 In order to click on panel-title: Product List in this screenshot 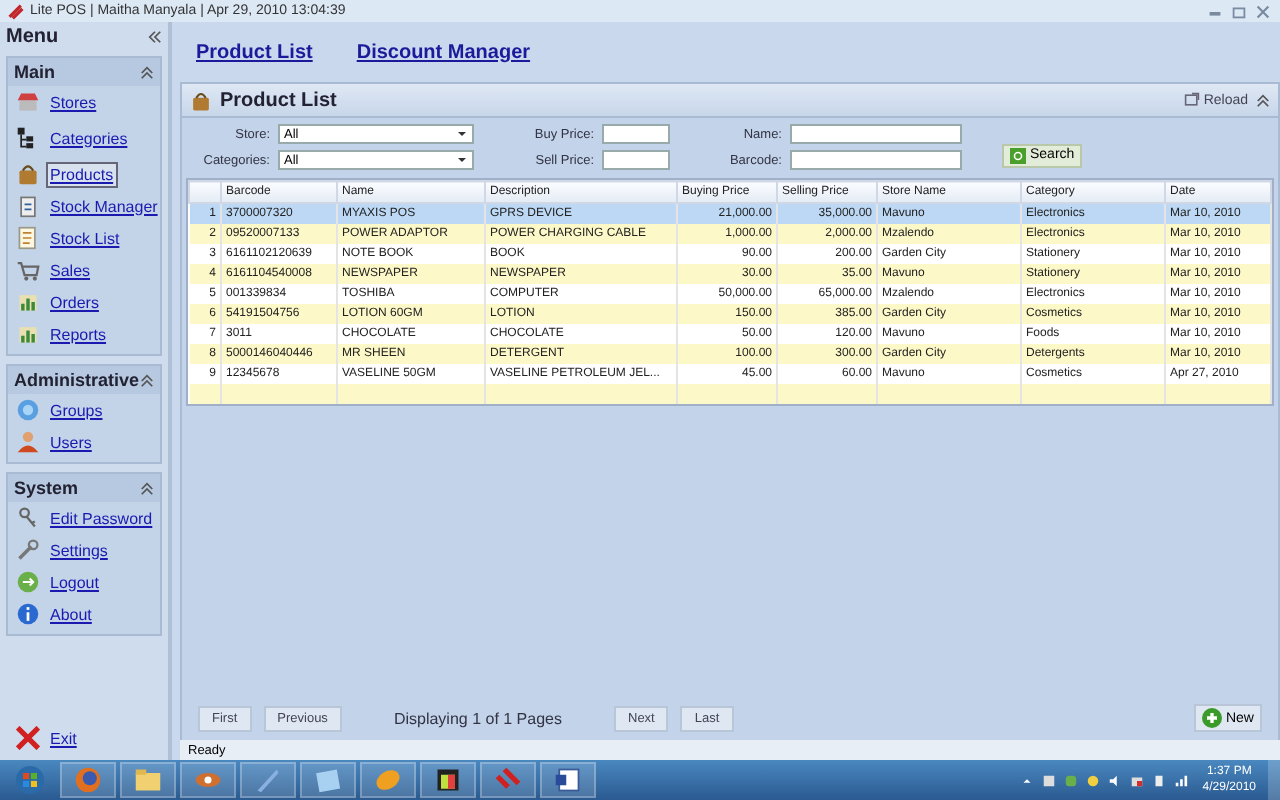, I will do `click(278, 100)`.